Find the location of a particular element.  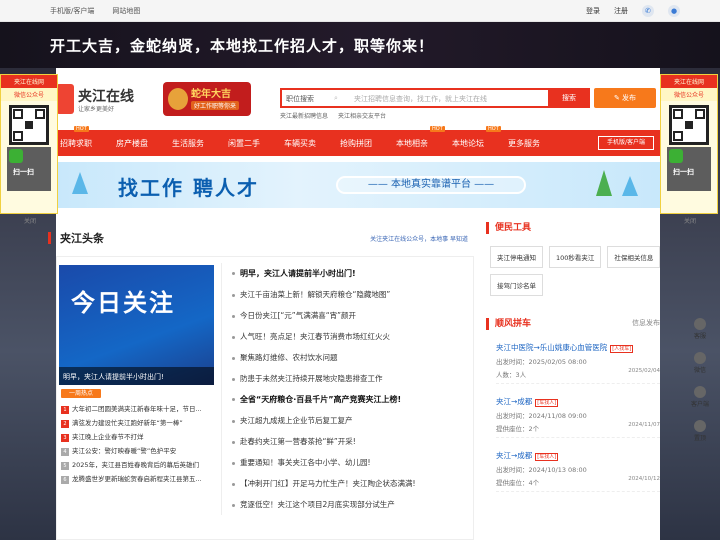

promo-banner: 蛇年大吉 好工作职等你来 is located at coordinates (207, 99).